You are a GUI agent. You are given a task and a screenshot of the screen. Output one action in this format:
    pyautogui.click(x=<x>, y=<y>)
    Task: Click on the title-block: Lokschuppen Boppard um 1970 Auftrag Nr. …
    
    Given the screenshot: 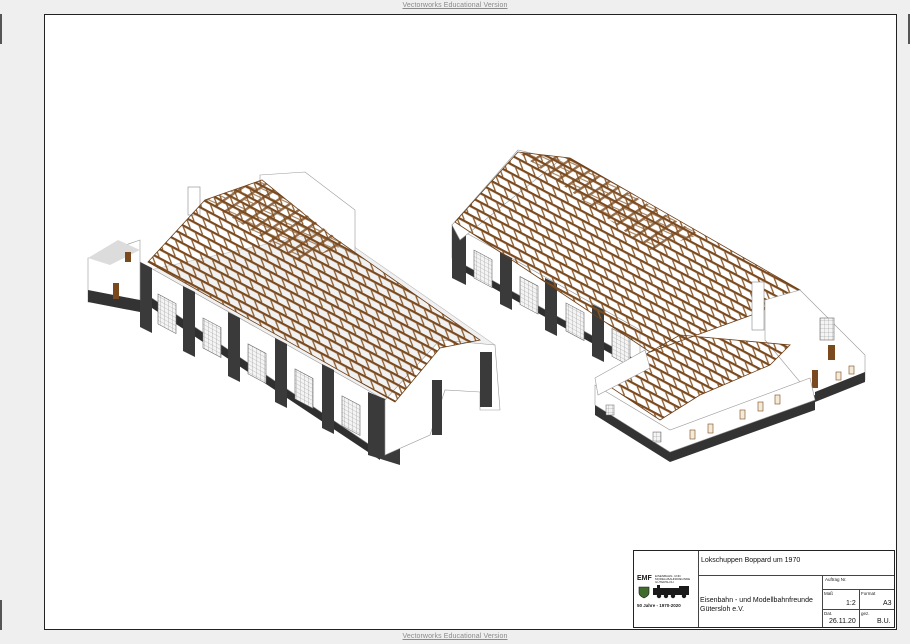 What is the action you would take?
    pyautogui.click(x=764, y=589)
    